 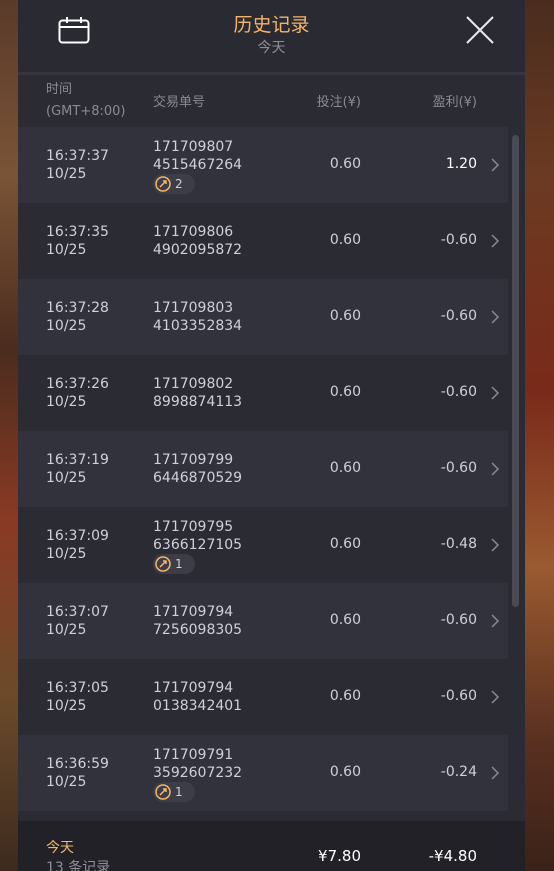 I want to click on bonus-count: 1, so click(x=179, y=792).